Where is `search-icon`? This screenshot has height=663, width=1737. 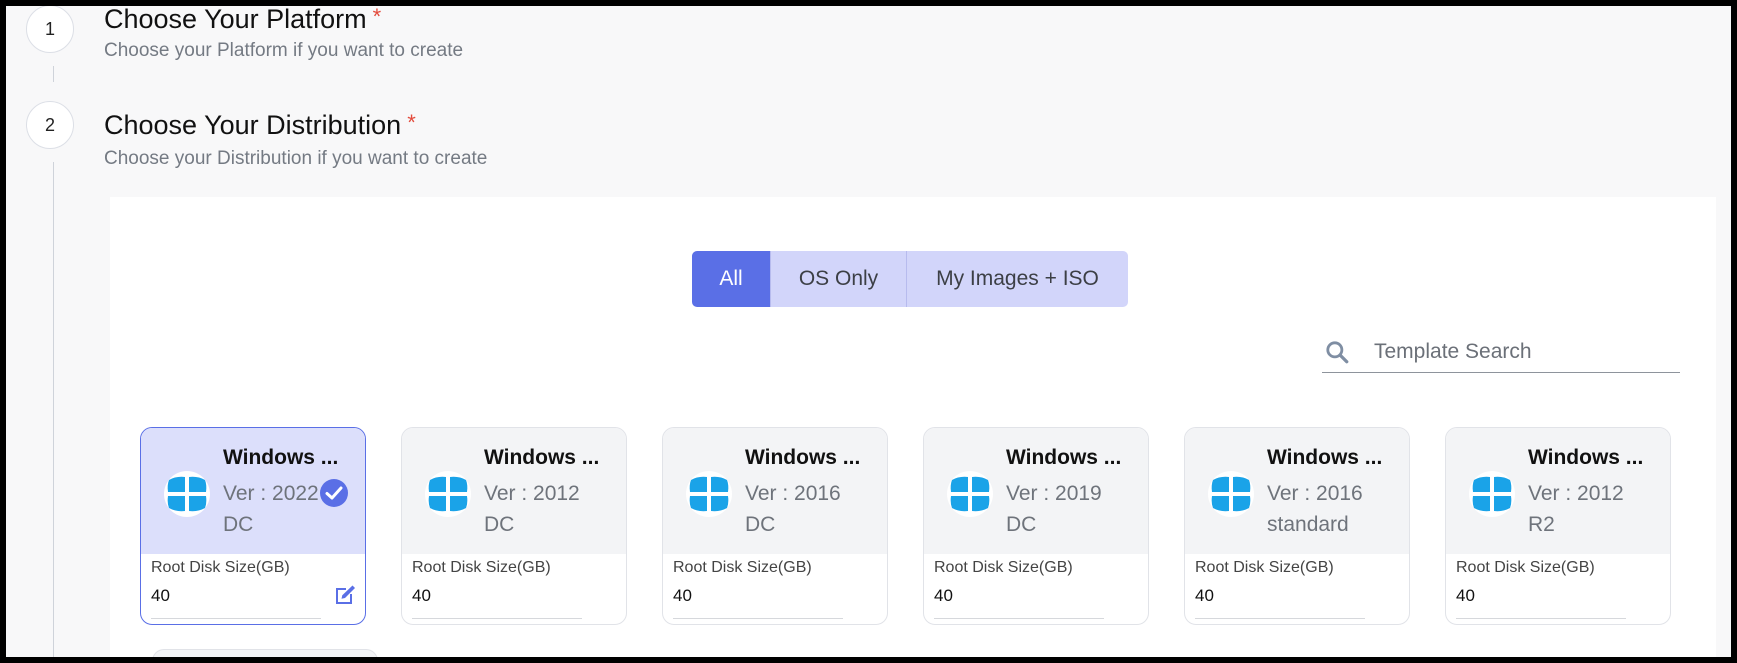 search-icon is located at coordinates (1337, 351).